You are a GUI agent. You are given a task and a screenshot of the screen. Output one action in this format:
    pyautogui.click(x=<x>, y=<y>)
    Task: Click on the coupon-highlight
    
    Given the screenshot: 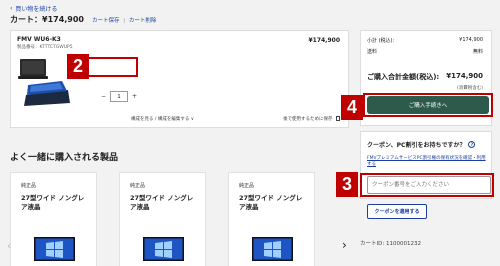 What is the action you would take?
    pyautogui.click(x=427, y=185)
    